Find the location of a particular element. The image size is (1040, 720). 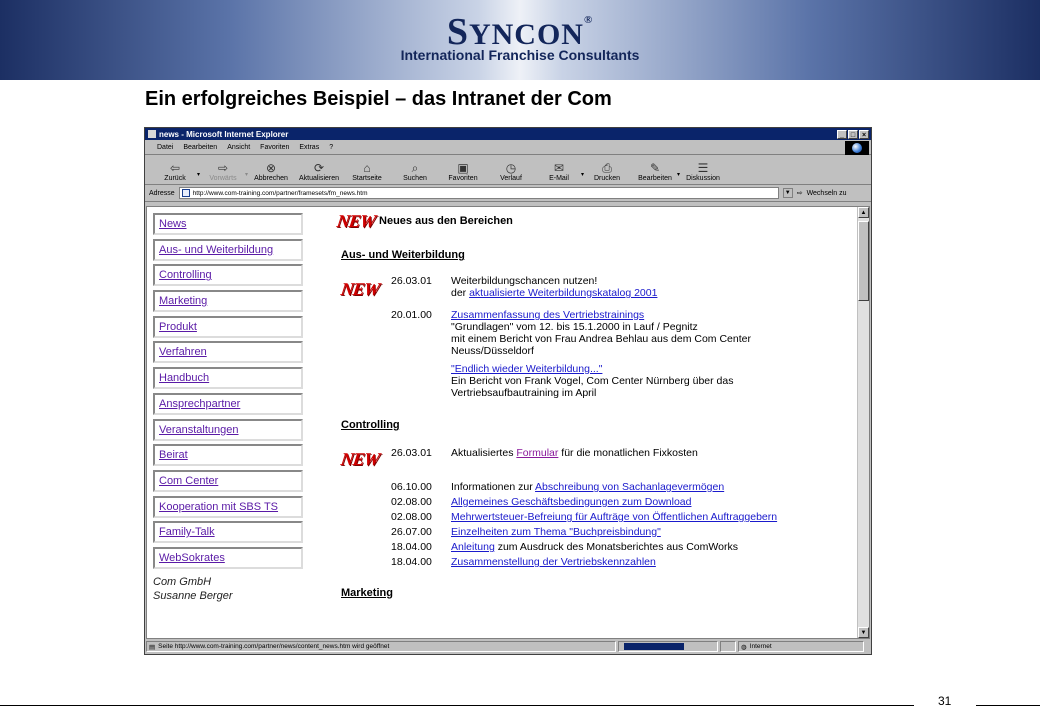

toolbar-button-verlauf: ◷ Verlauf is located at coordinates (511, 172).